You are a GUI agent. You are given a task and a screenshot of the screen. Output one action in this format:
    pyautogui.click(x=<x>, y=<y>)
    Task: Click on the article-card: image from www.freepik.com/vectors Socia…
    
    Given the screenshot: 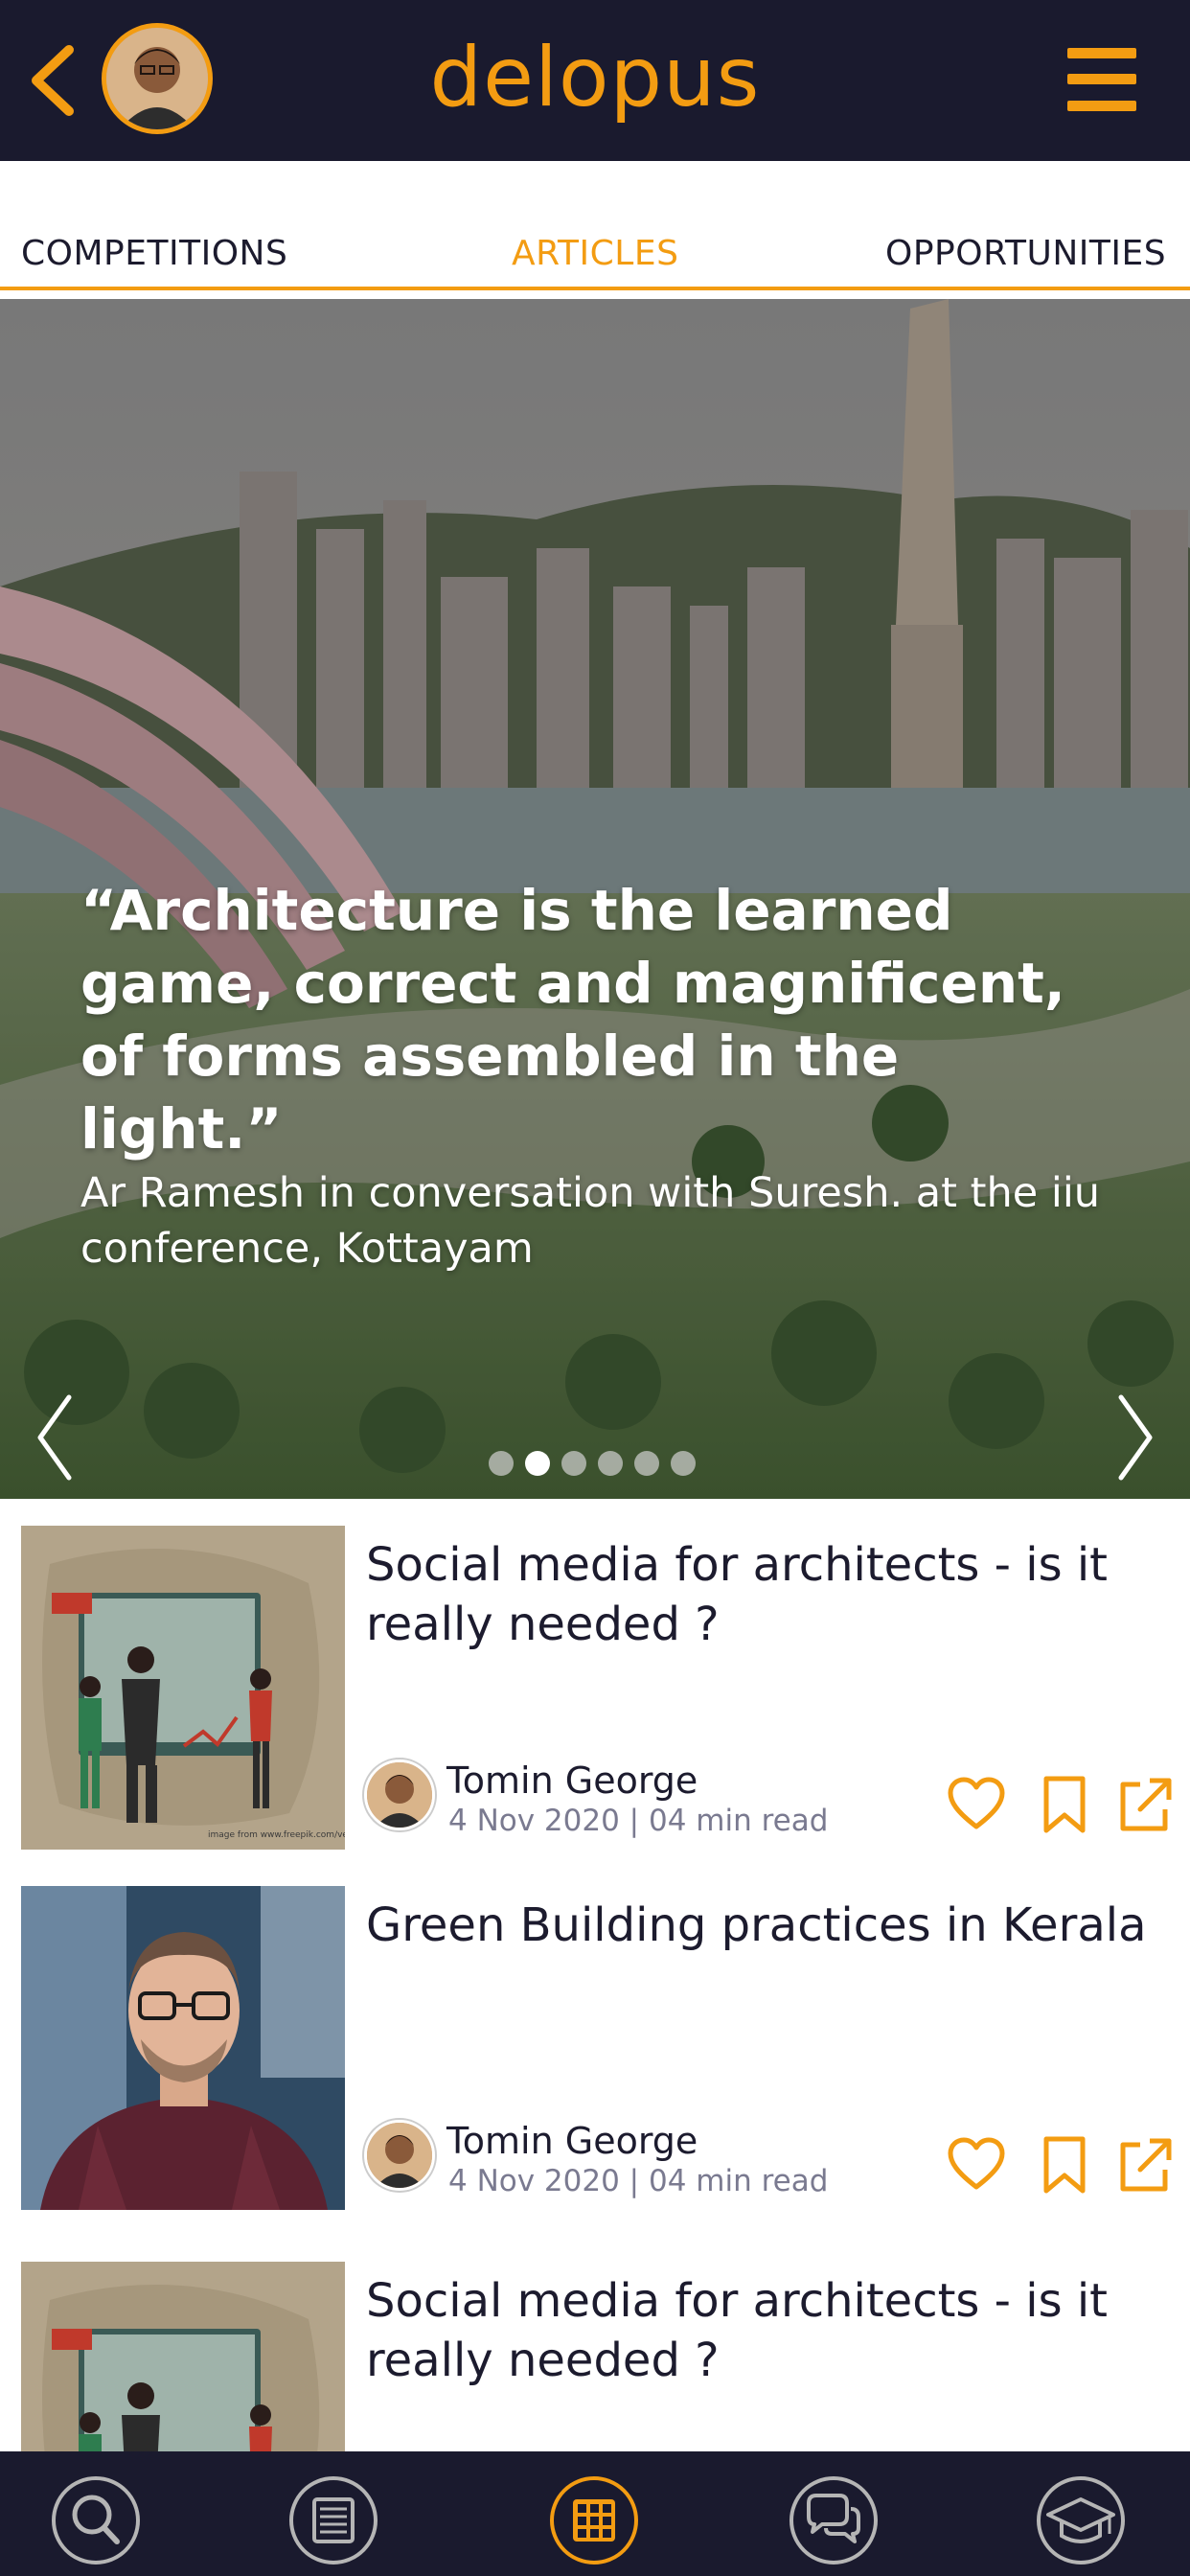 What is the action you would take?
    pyautogui.click(x=595, y=1698)
    